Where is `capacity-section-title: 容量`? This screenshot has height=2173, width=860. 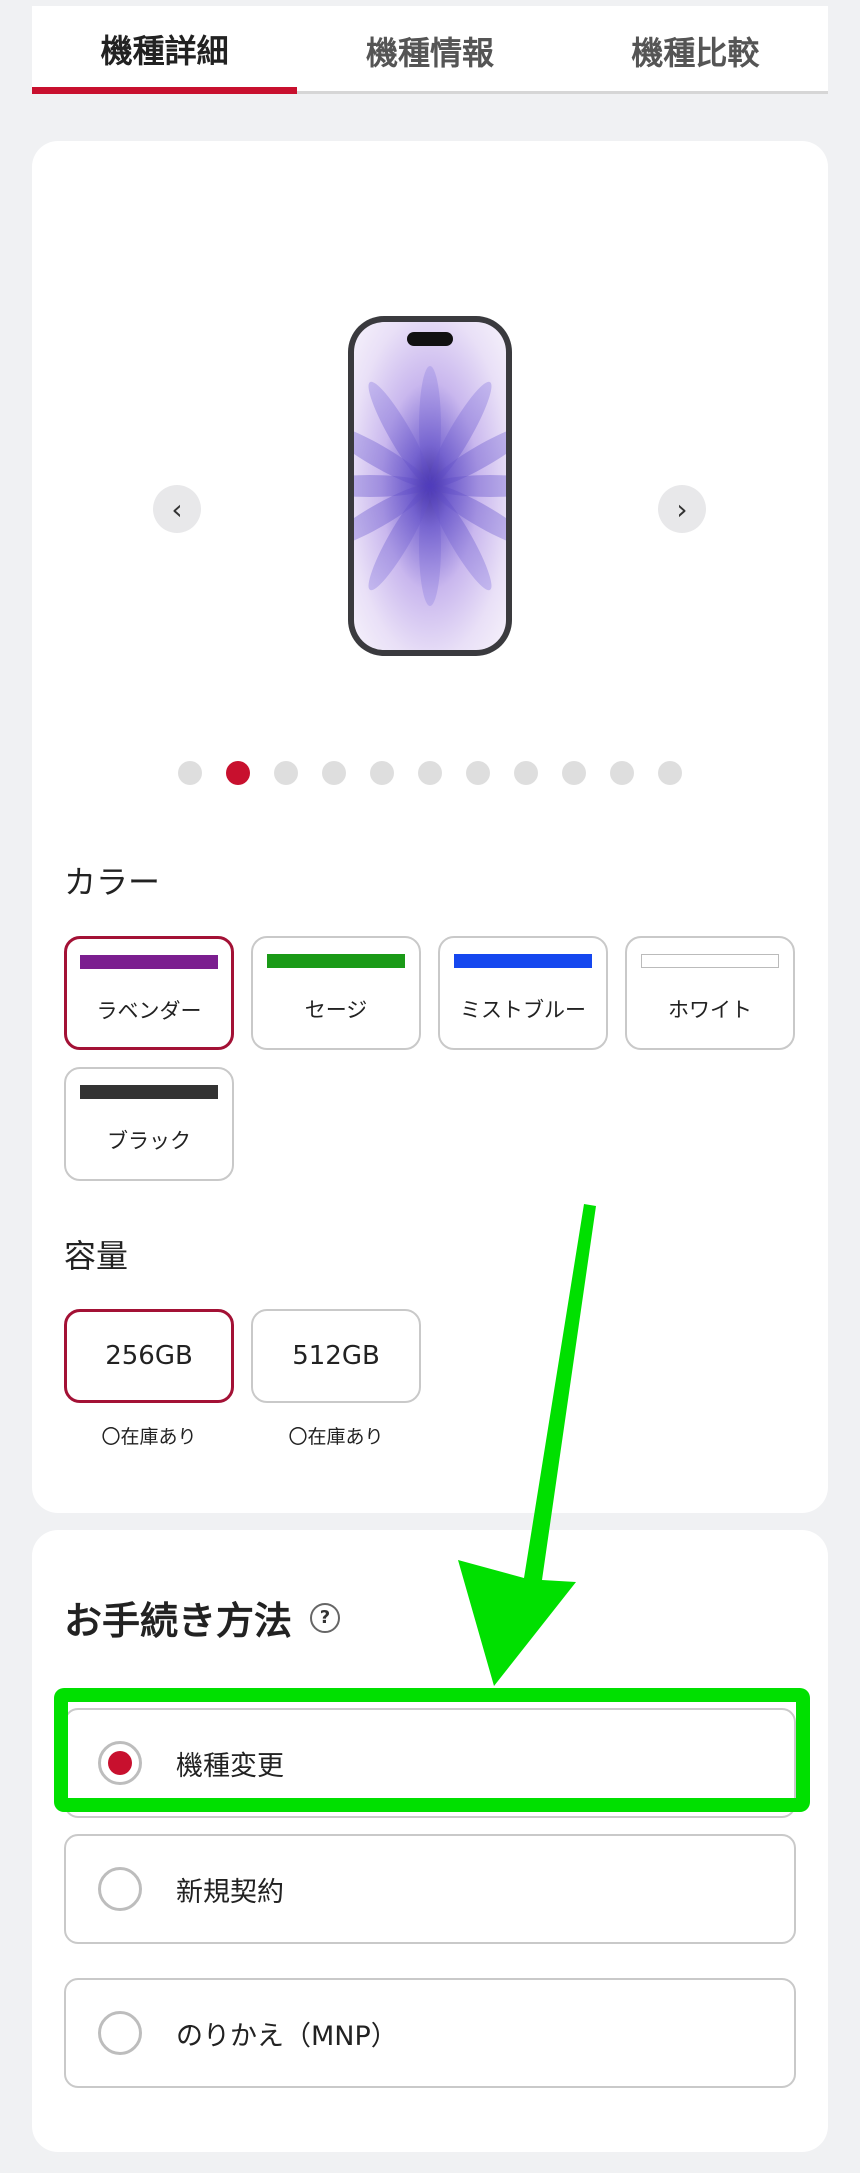 capacity-section-title: 容量 is located at coordinates (96, 1256).